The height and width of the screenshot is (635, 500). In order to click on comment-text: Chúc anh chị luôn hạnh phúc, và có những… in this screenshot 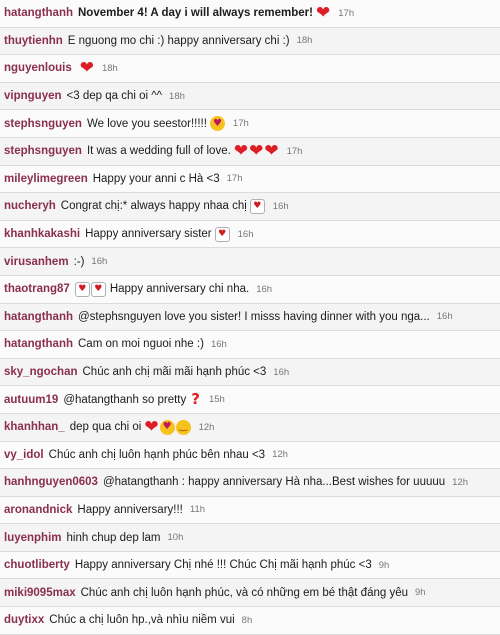, I will do `click(244, 592)`.